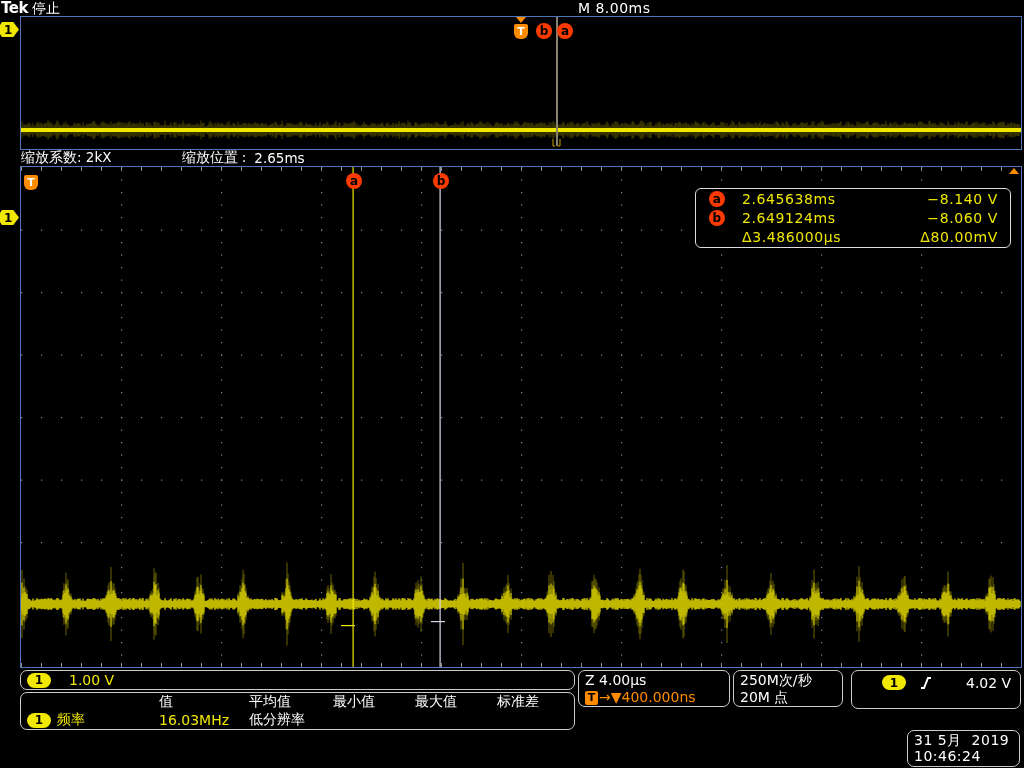 The image size is (1024, 768). I want to click on trigger-panel: 1 4.02 V, so click(936, 689).